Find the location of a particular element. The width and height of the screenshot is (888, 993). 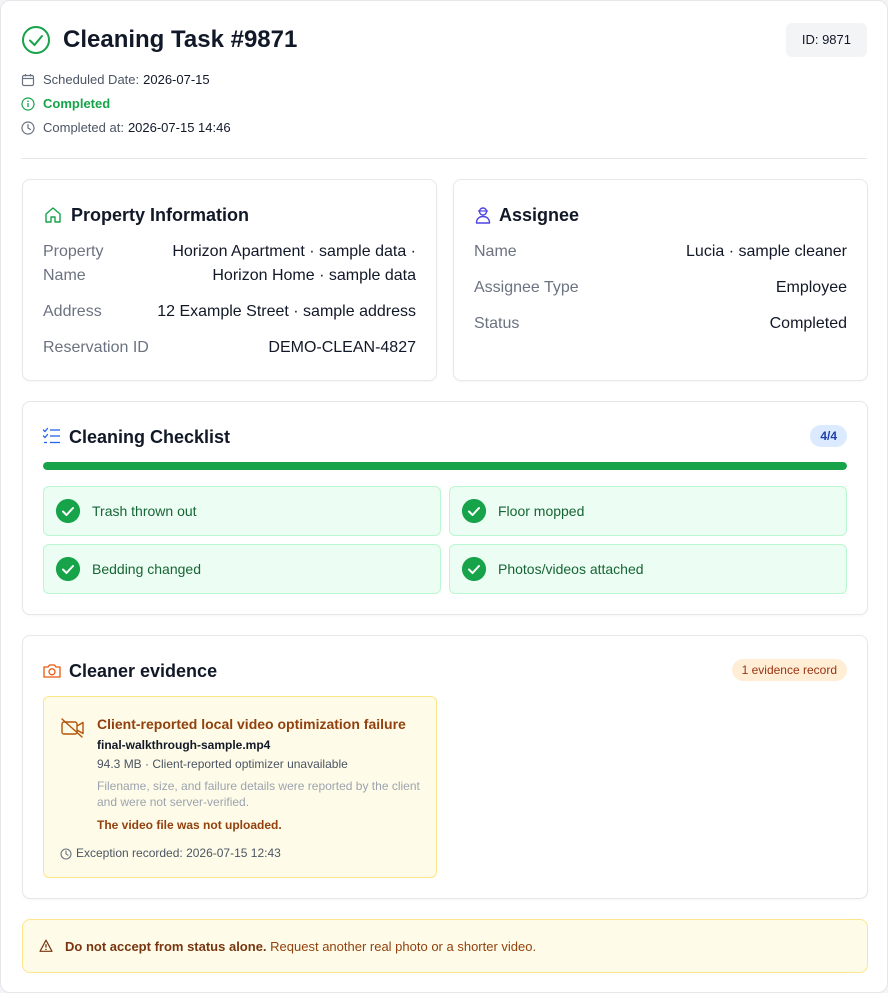

task-header: Cleaning Task #9871 ID: 9871 is located at coordinates (444, 41).